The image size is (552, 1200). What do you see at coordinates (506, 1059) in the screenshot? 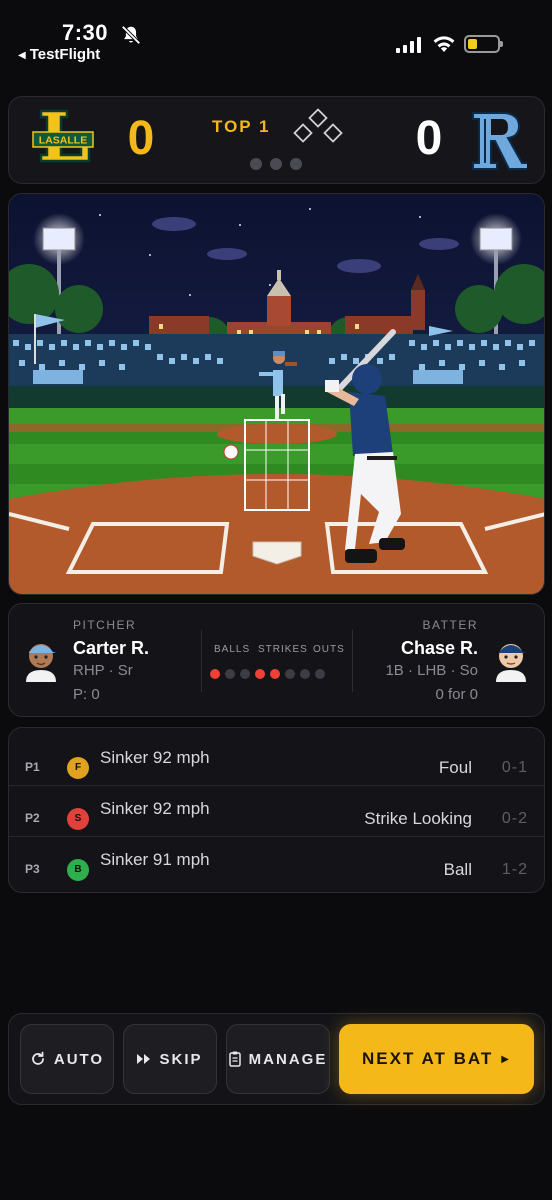
I see `play-triangle-icon: ▶` at bounding box center [506, 1059].